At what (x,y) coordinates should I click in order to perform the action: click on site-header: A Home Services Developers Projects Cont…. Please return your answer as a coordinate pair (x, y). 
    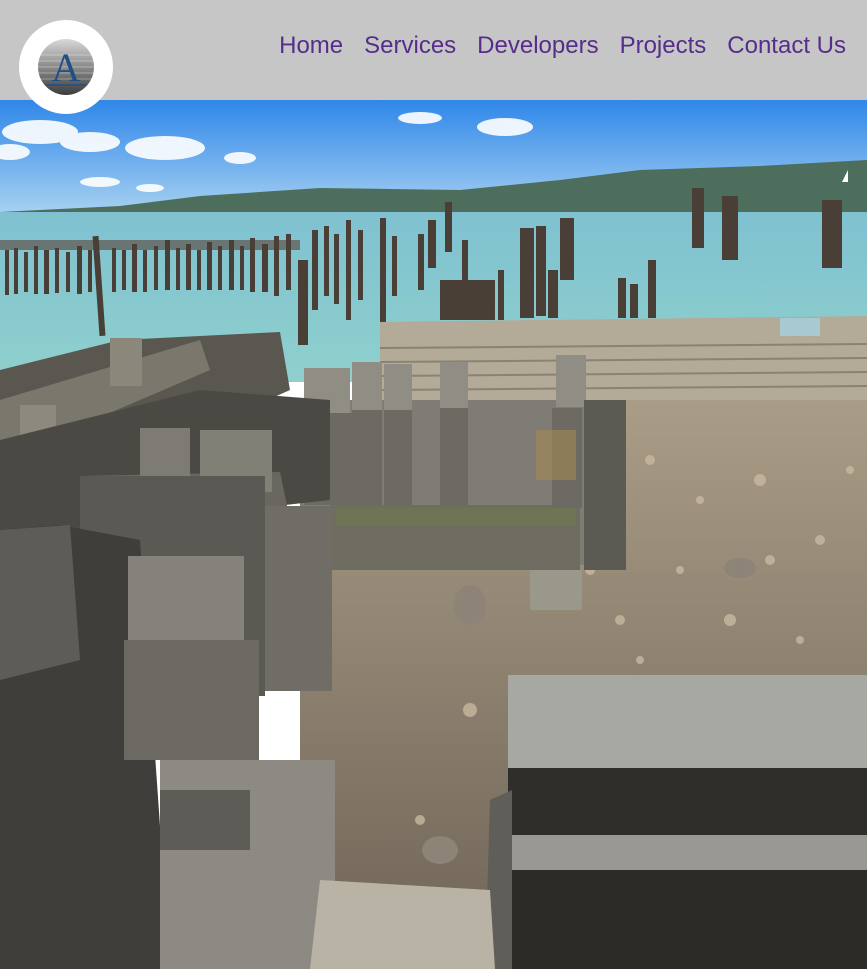
    Looking at the image, I should click on (433, 57).